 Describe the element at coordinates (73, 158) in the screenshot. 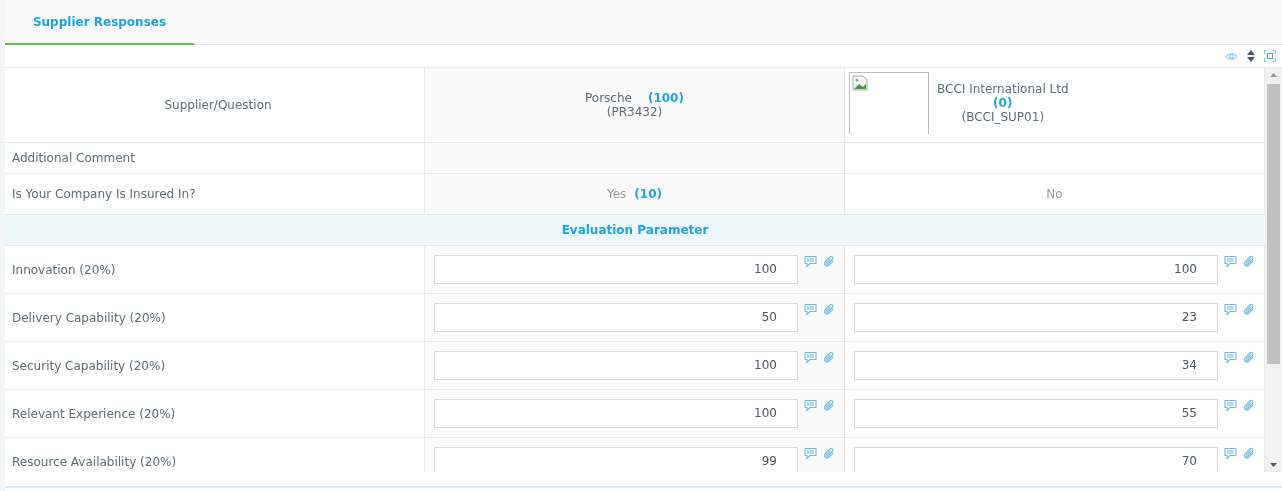

I see `question-label: Additional Comment` at that location.